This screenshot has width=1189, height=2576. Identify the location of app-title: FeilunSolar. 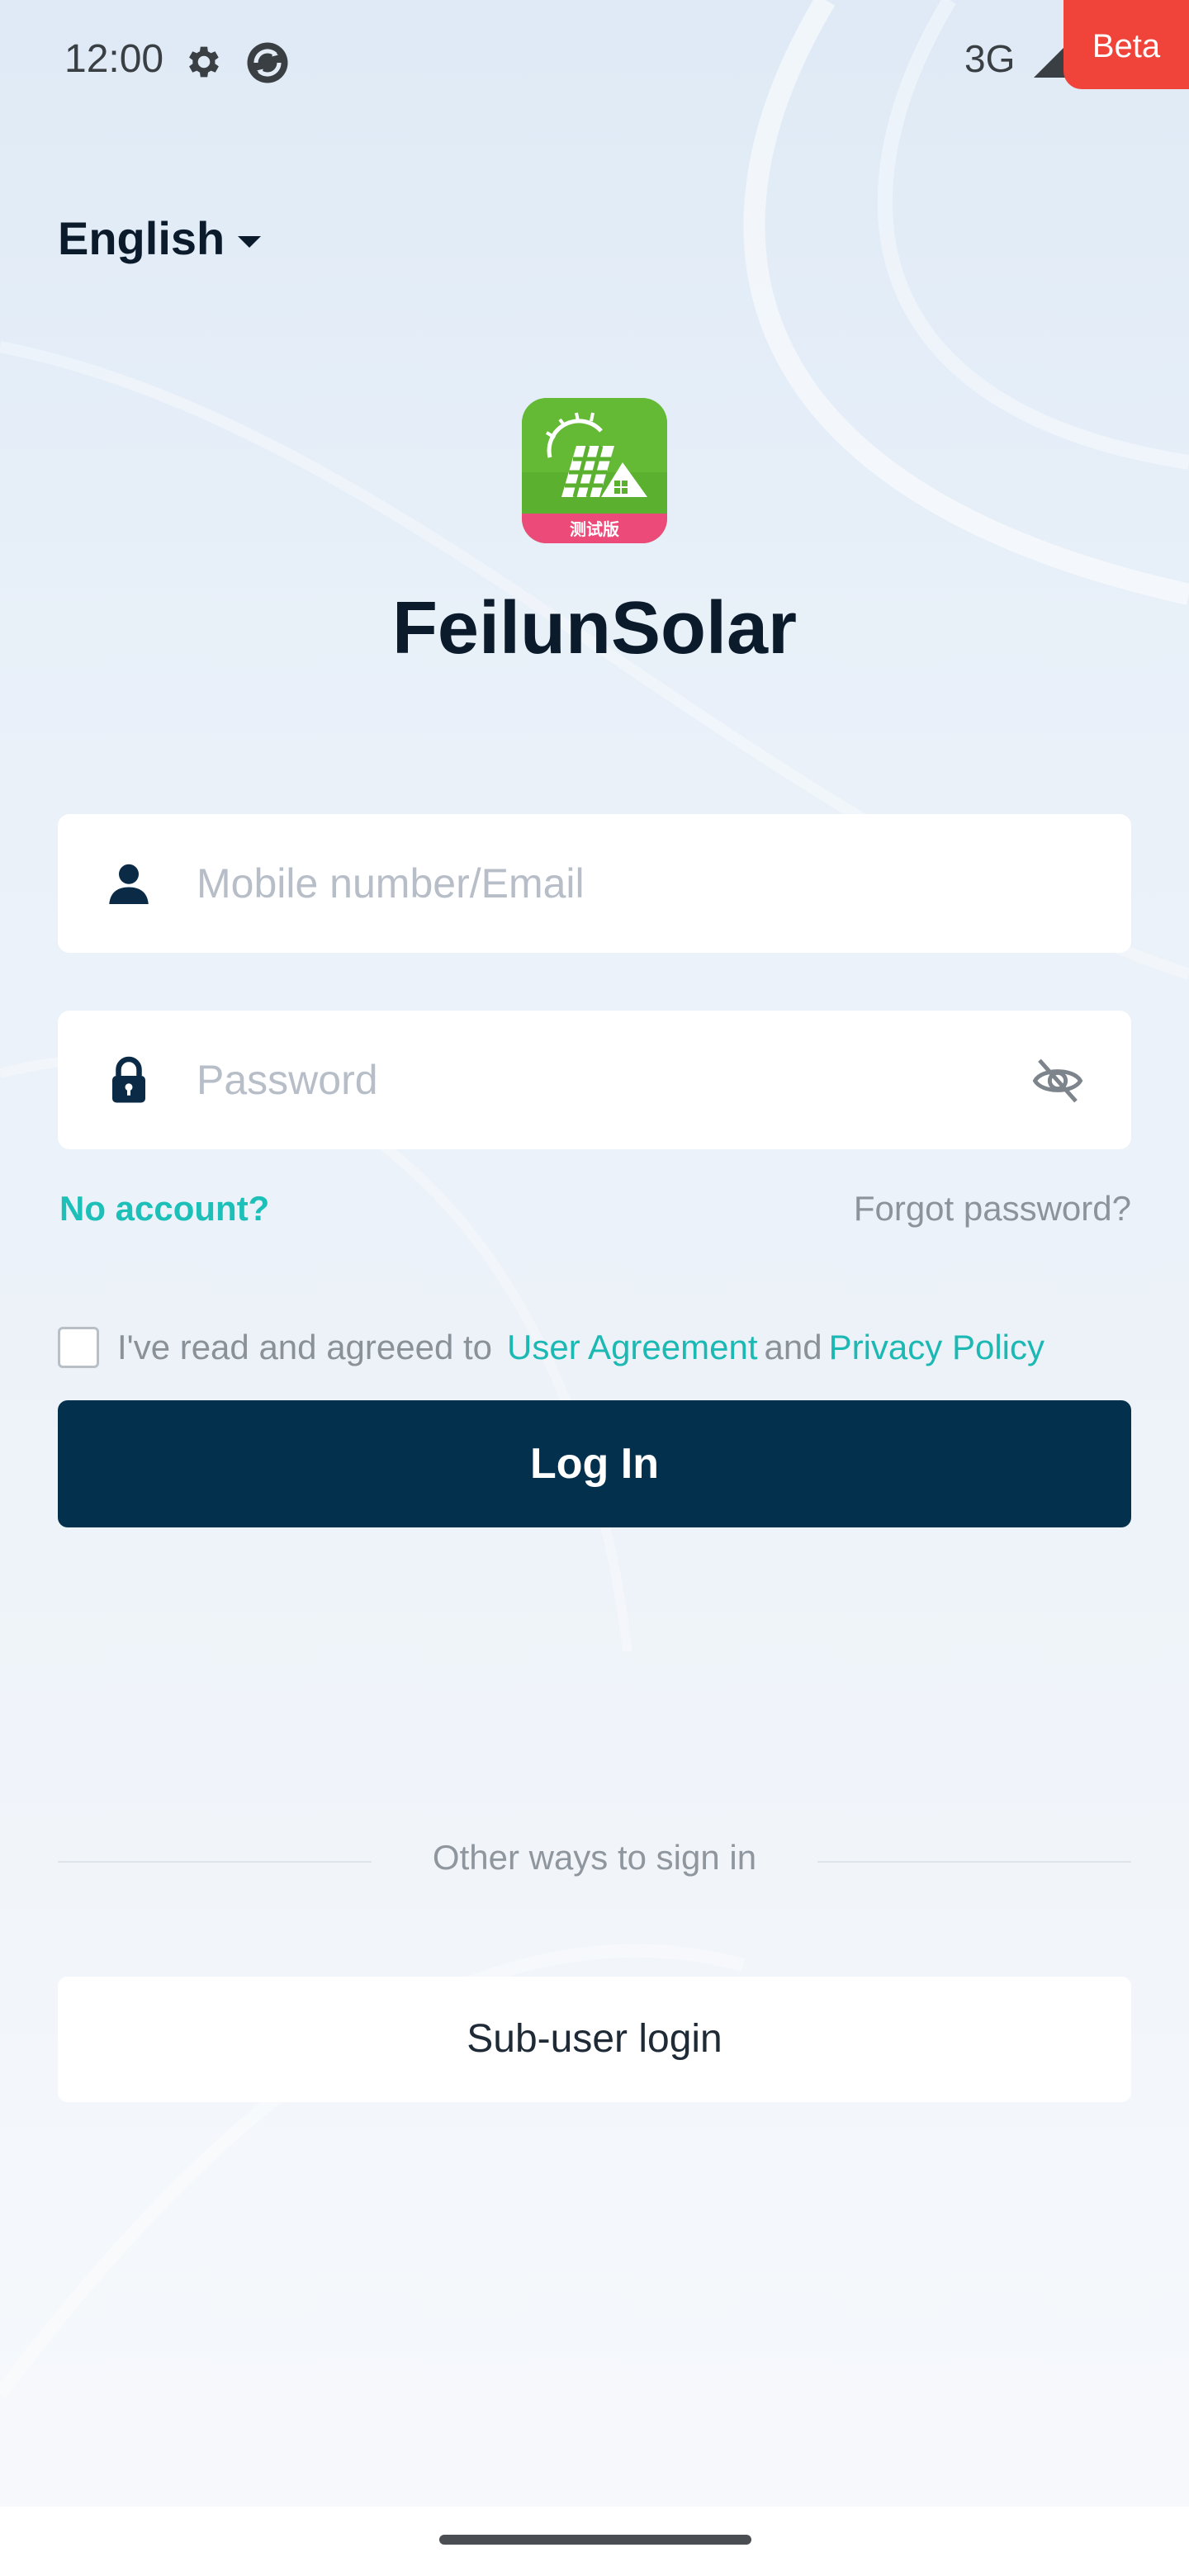
(594, 628).